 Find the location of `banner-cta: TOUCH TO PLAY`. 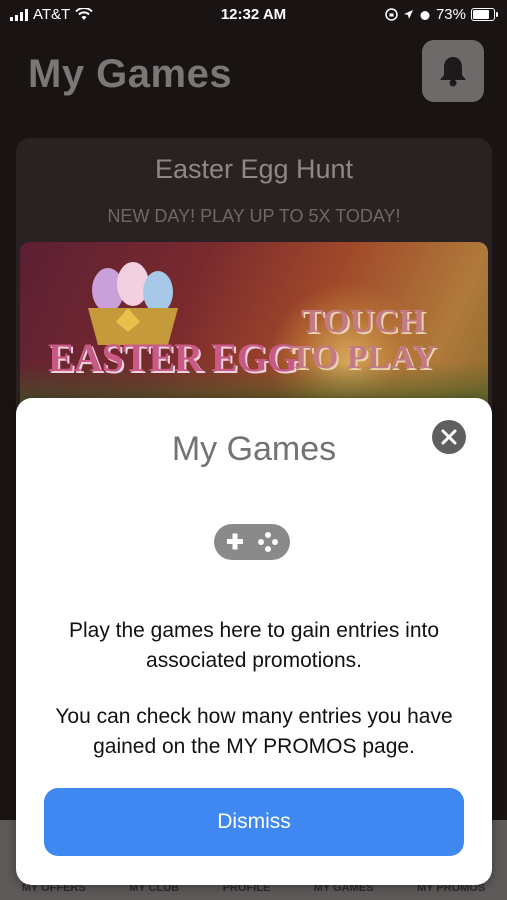

banner-cta: TOUCH TO PLAY is located at coordinates (363, 340).